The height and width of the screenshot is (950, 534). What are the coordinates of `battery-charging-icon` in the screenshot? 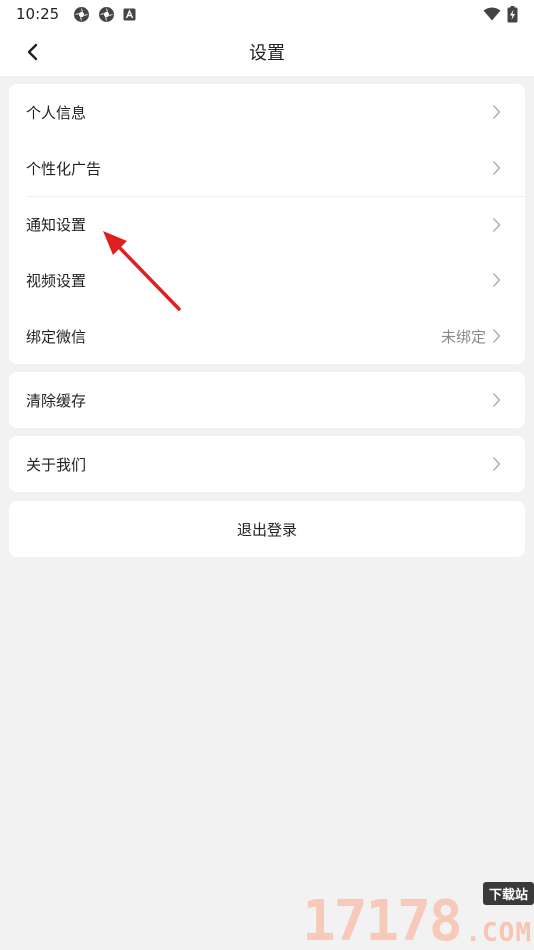 It's located at (512, 13).